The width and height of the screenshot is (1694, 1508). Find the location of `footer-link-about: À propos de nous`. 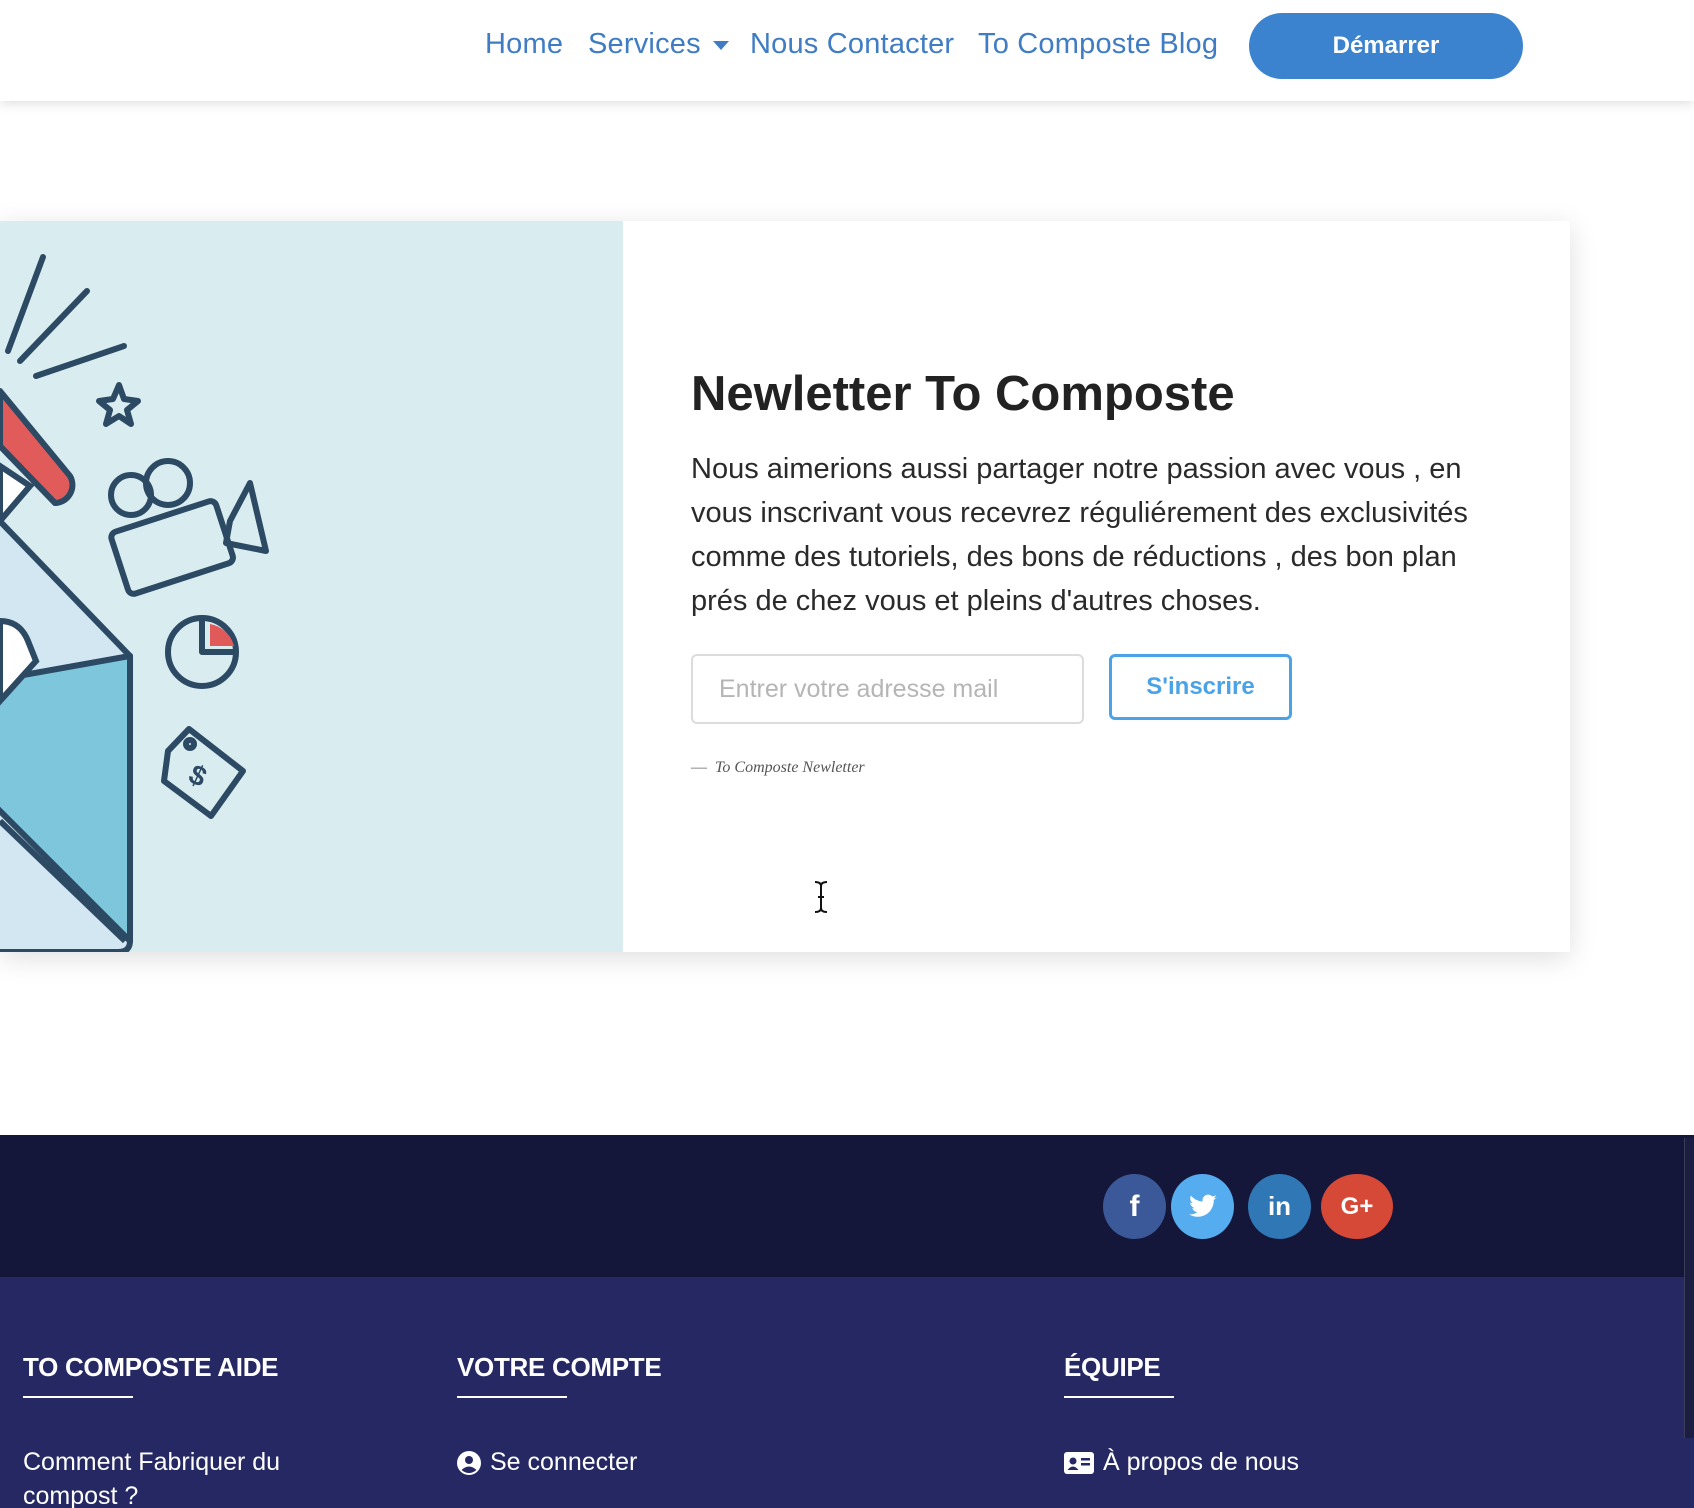

footer-link-about: À propos de nous is located at coordinates (1181, 1462).